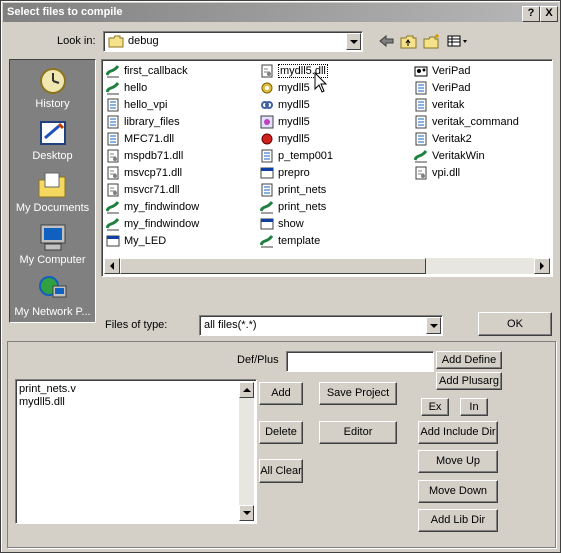 This screenshot has width=561, height=553. Describe the element at coordinates (154, 155) in the screenshot. I see `file-item-label: mspdb71.dll` at that location.